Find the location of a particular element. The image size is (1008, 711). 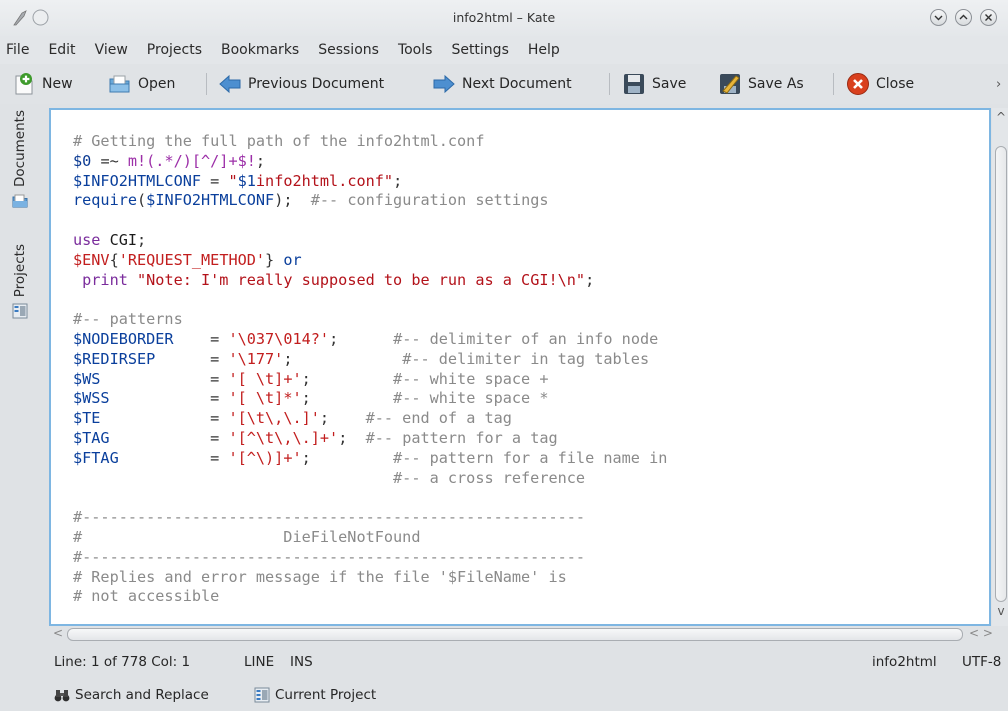

close-button: Close is located at coordinates (880, 84).